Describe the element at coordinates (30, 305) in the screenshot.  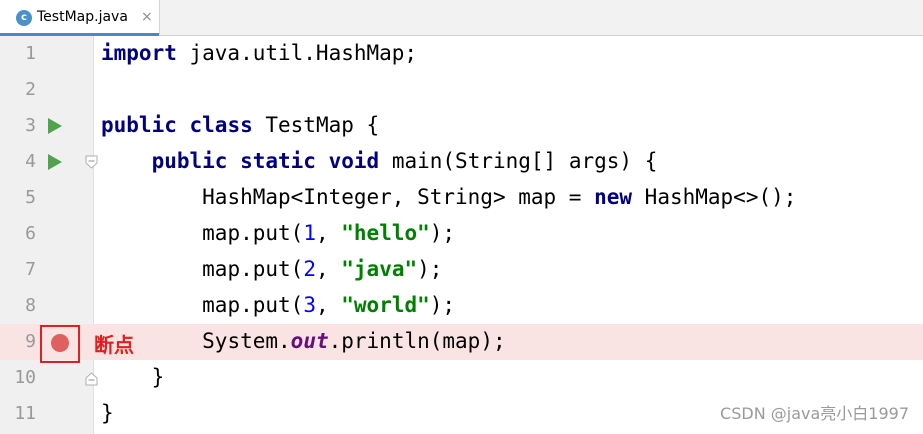
I see `line-number: 8` at that location.